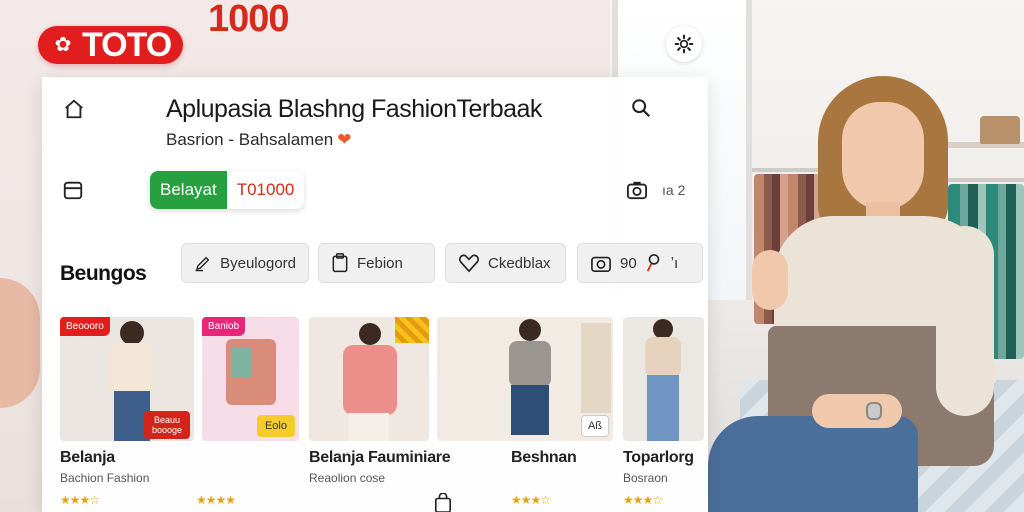  What do you see at coordinates (594, 426) in the screenshot?
I see `product-tag: Aß` at bounding box center [594, 426].